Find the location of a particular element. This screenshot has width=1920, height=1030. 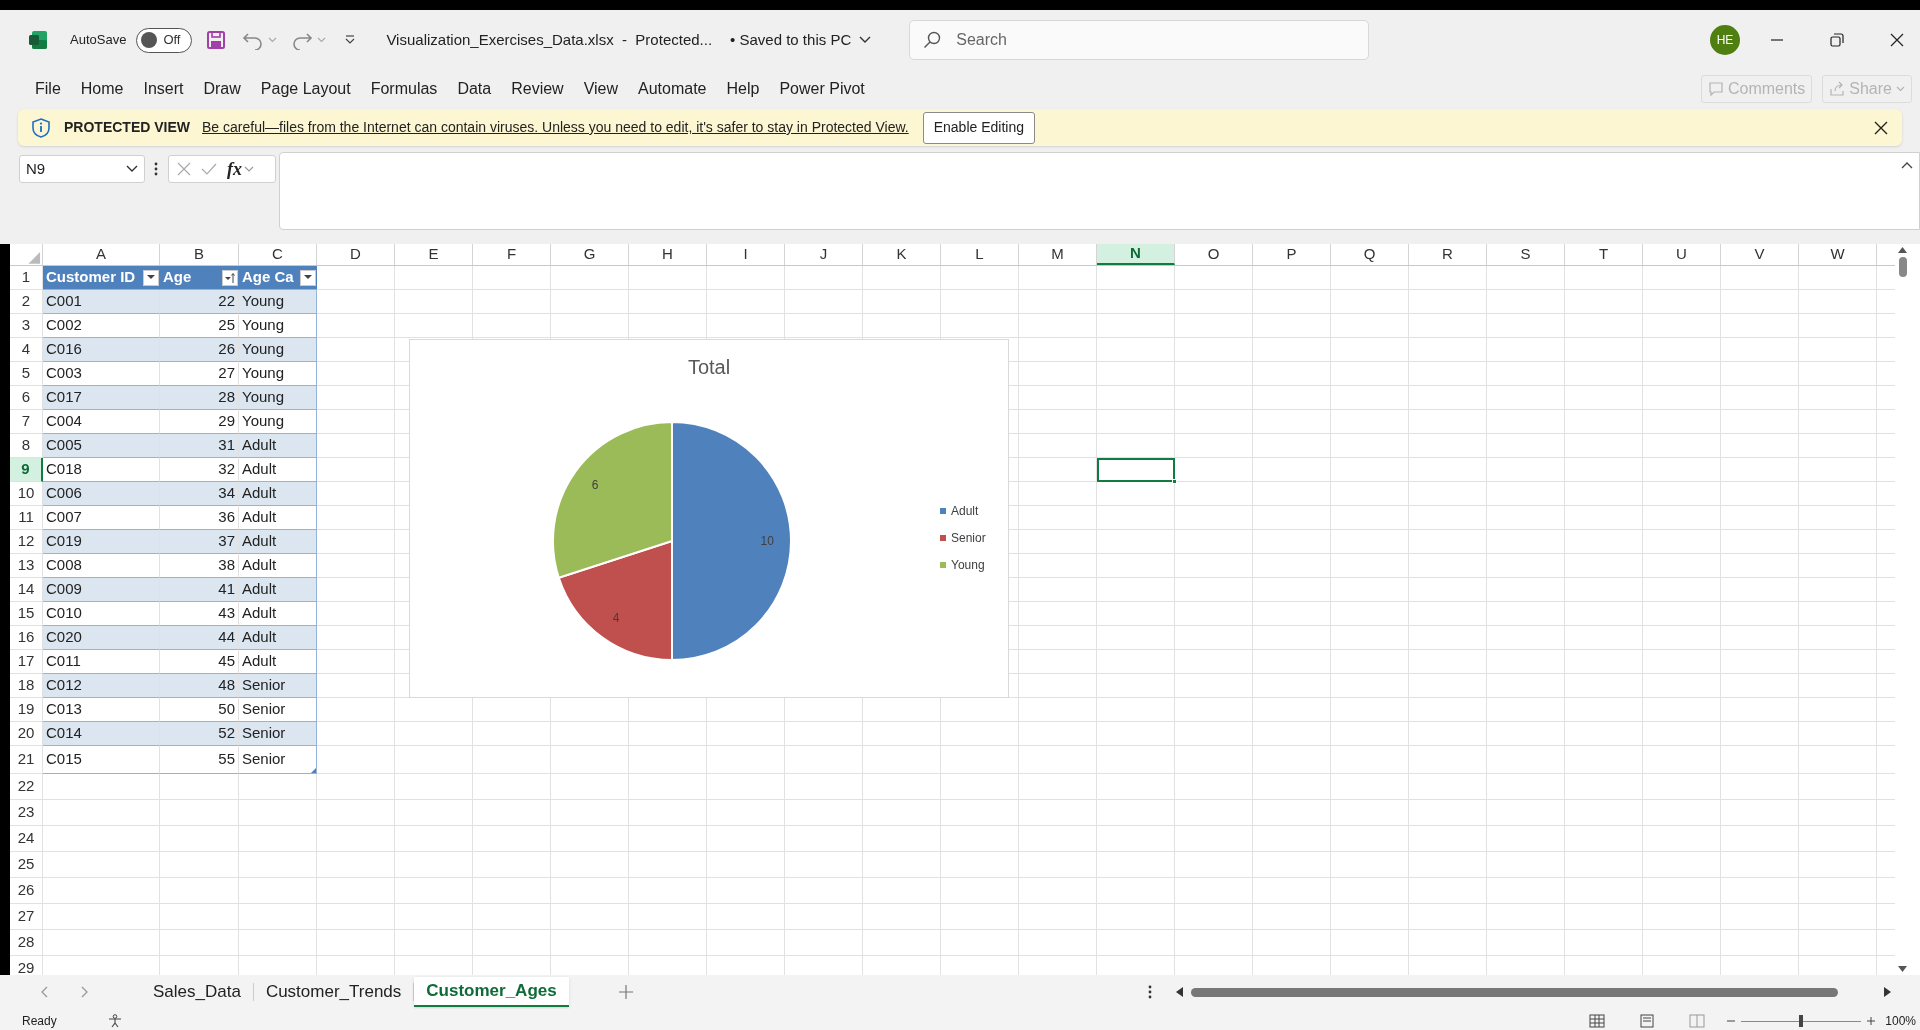

name-box: N9 is located at coordinates (82, 169).